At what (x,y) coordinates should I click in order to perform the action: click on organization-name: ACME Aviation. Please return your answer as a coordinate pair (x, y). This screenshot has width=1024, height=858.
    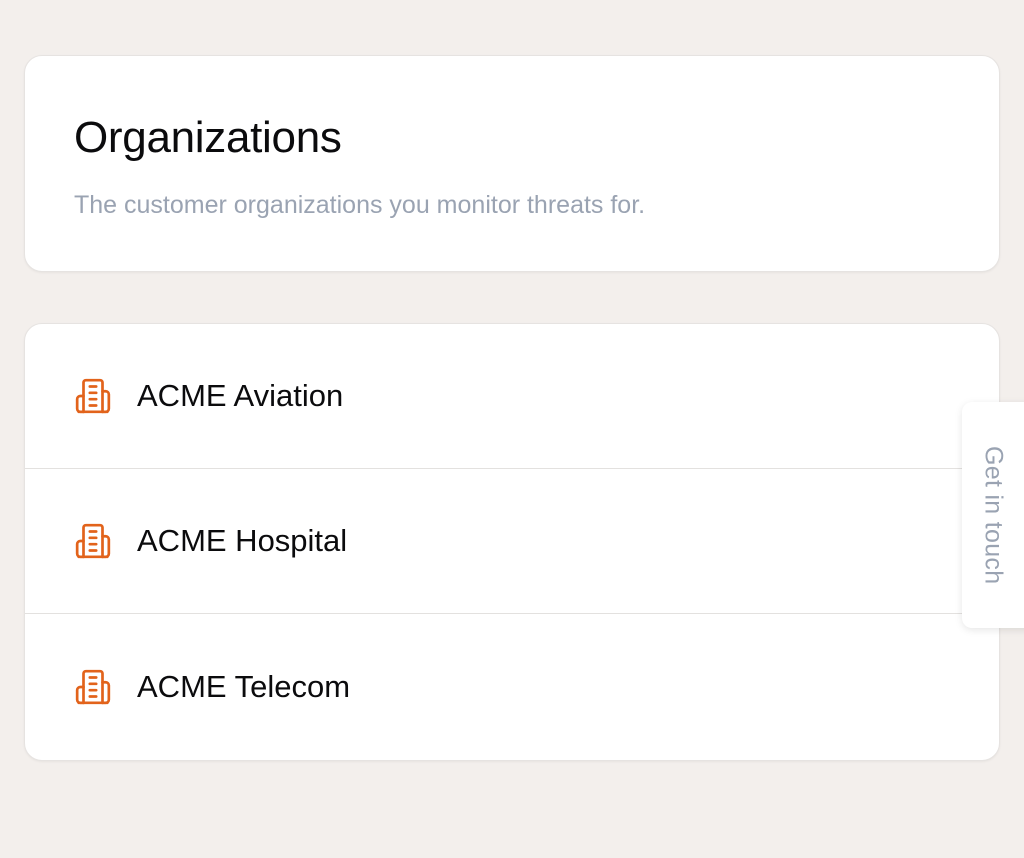
    Looking at the image, I should click on (240, 395).